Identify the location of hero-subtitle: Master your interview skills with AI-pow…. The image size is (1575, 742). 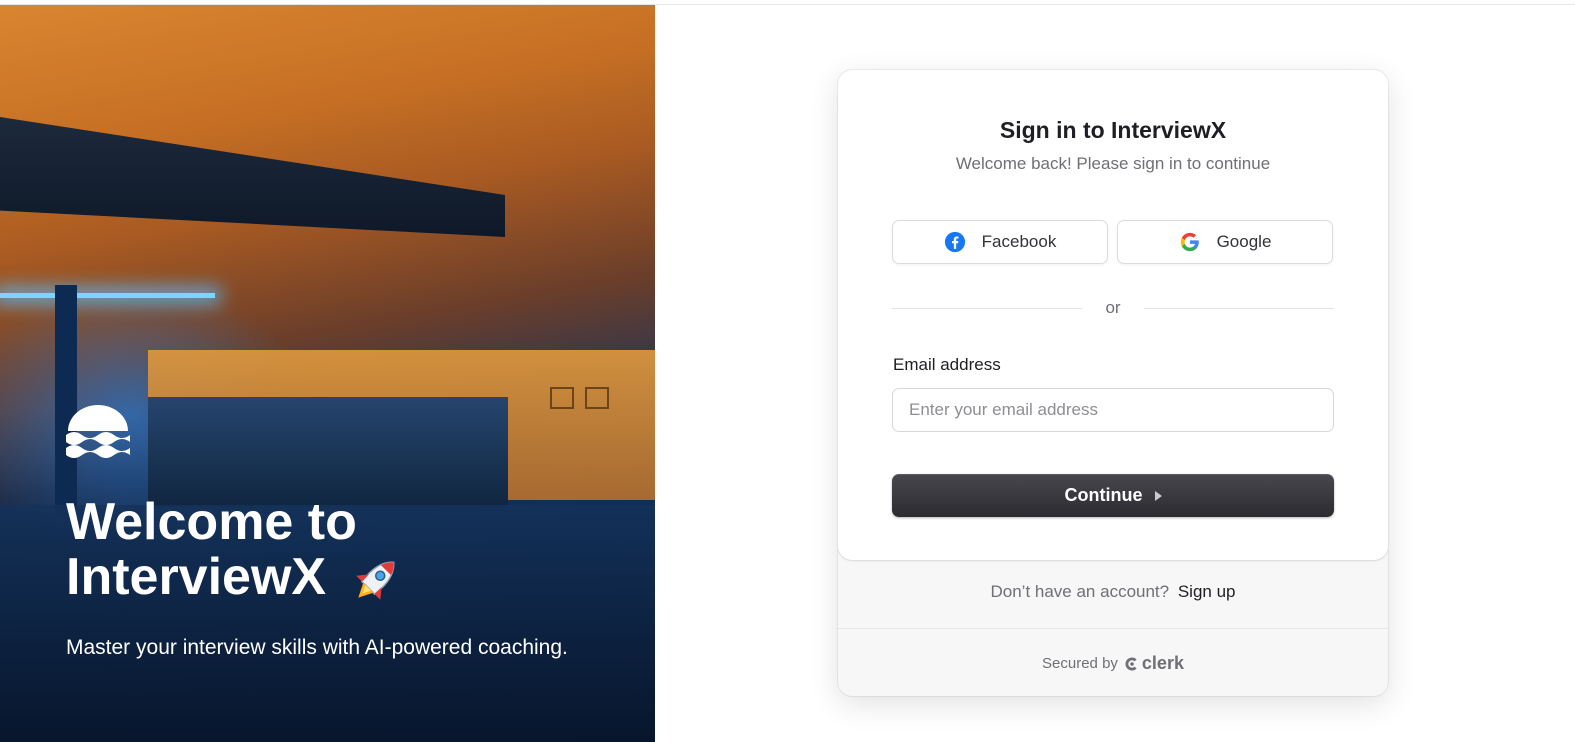
(317, 647).